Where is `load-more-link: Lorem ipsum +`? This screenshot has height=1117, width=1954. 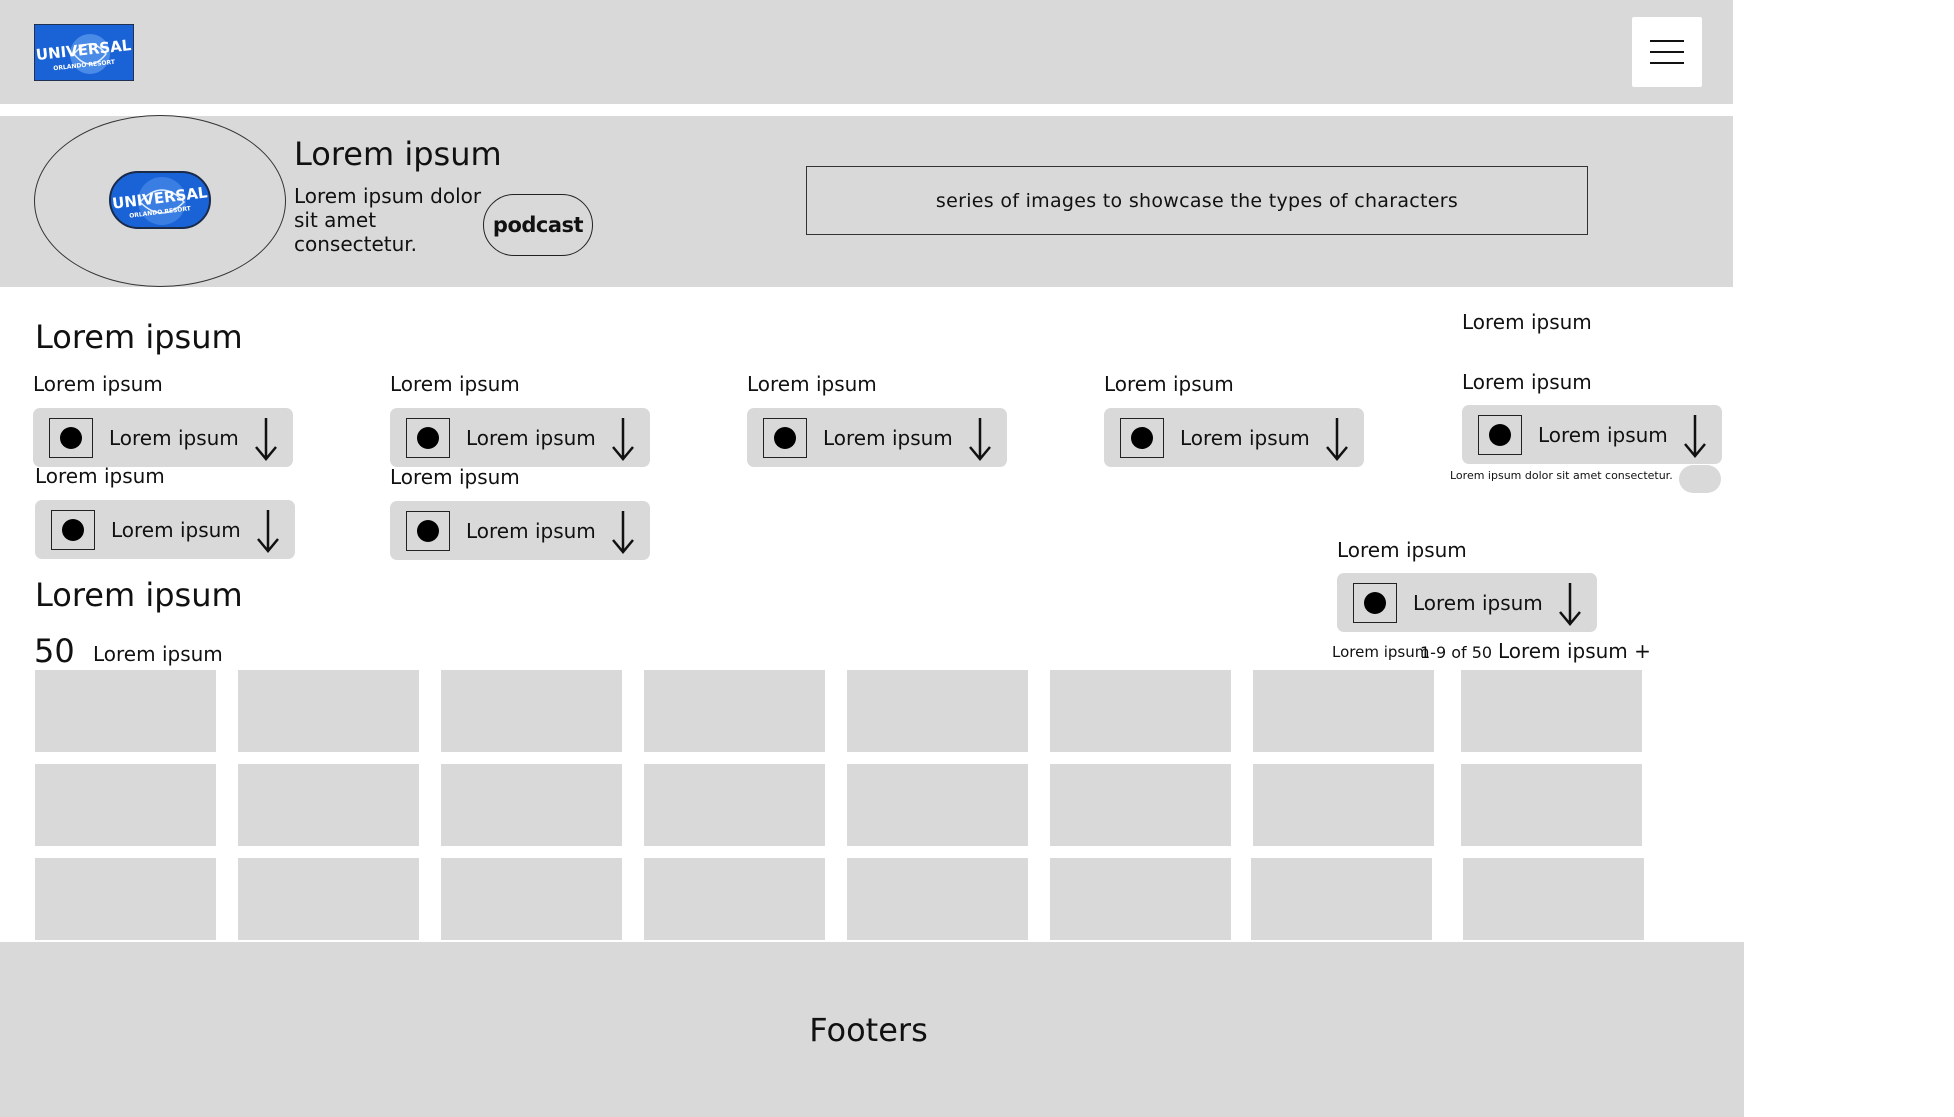 load-more-link: Lorem ipsum + is located at coordinates (1574, 651).